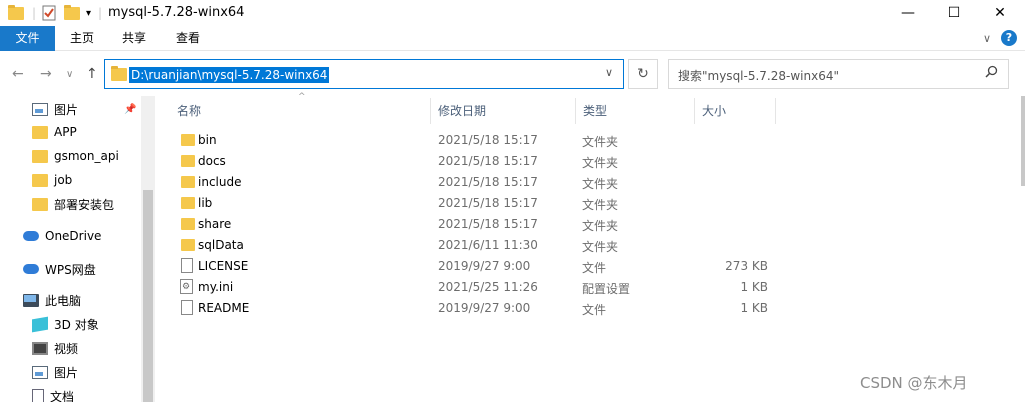  What do you see at coordinates (130, 109) in the screenshot?
I see `pin-icon: 📌` at bounding box center [130, 109].